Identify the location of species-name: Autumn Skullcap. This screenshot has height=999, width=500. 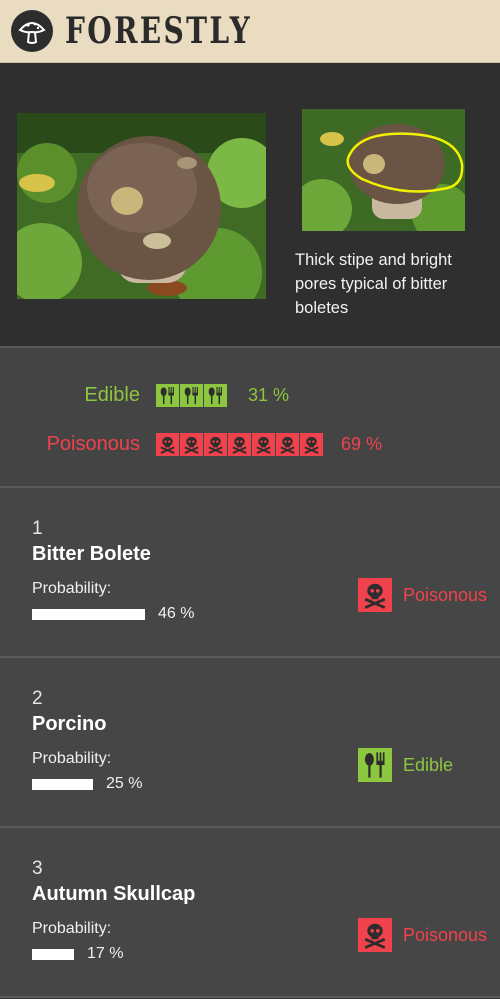
(114, 894).